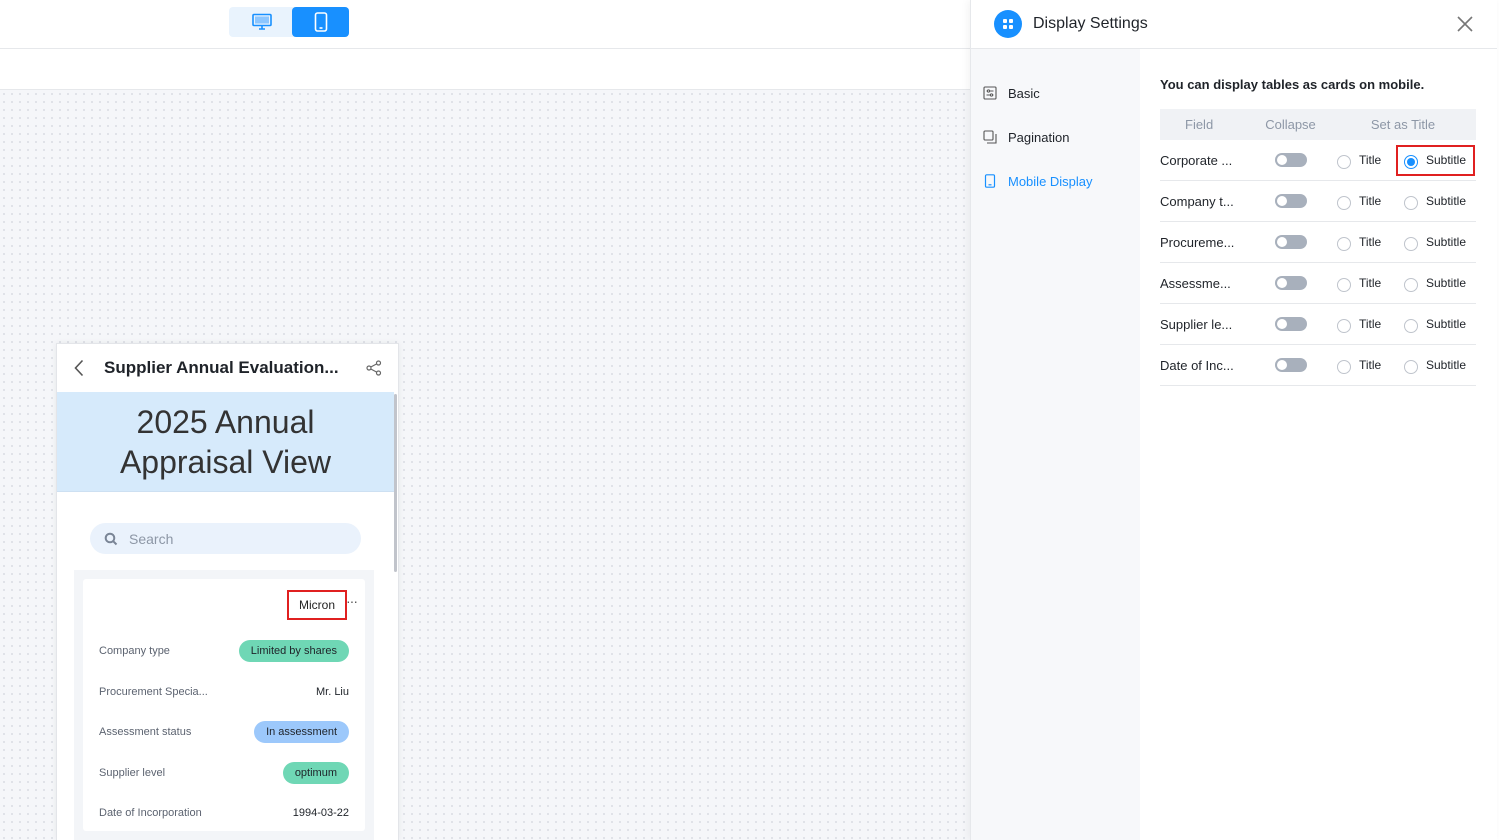 This screenshot has height=840, width=1499. Describe the element at coordinates (225, 461) in the screenshot. I see `banner-line: Appraisal View` at that location.